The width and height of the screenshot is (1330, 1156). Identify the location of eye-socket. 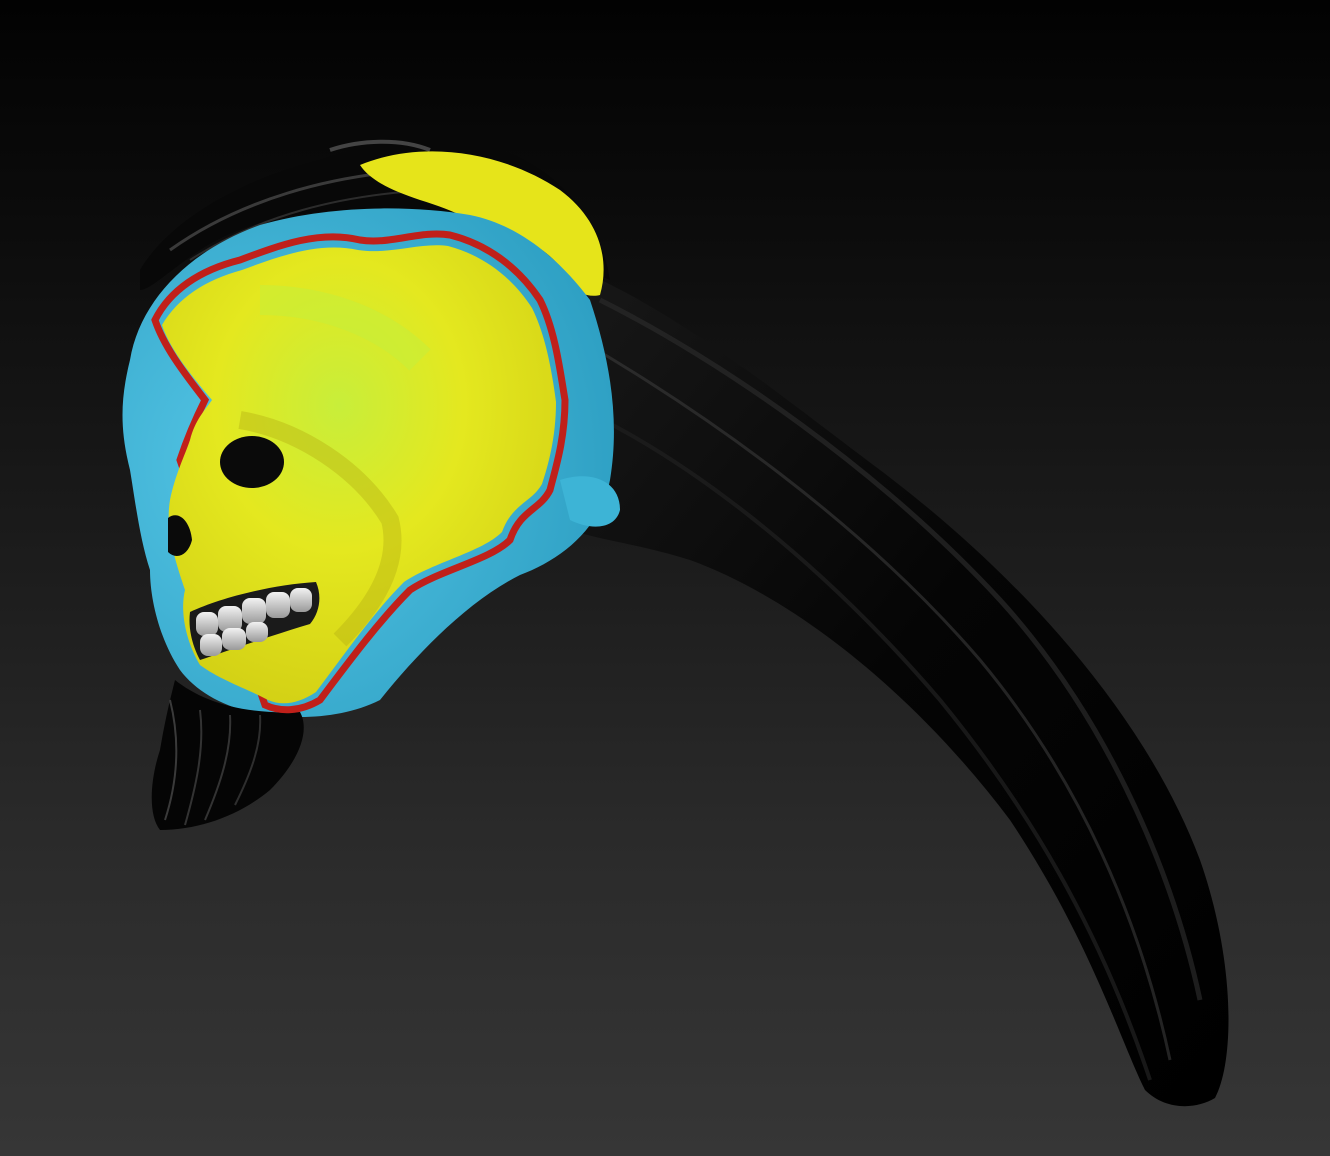
(252, 462).